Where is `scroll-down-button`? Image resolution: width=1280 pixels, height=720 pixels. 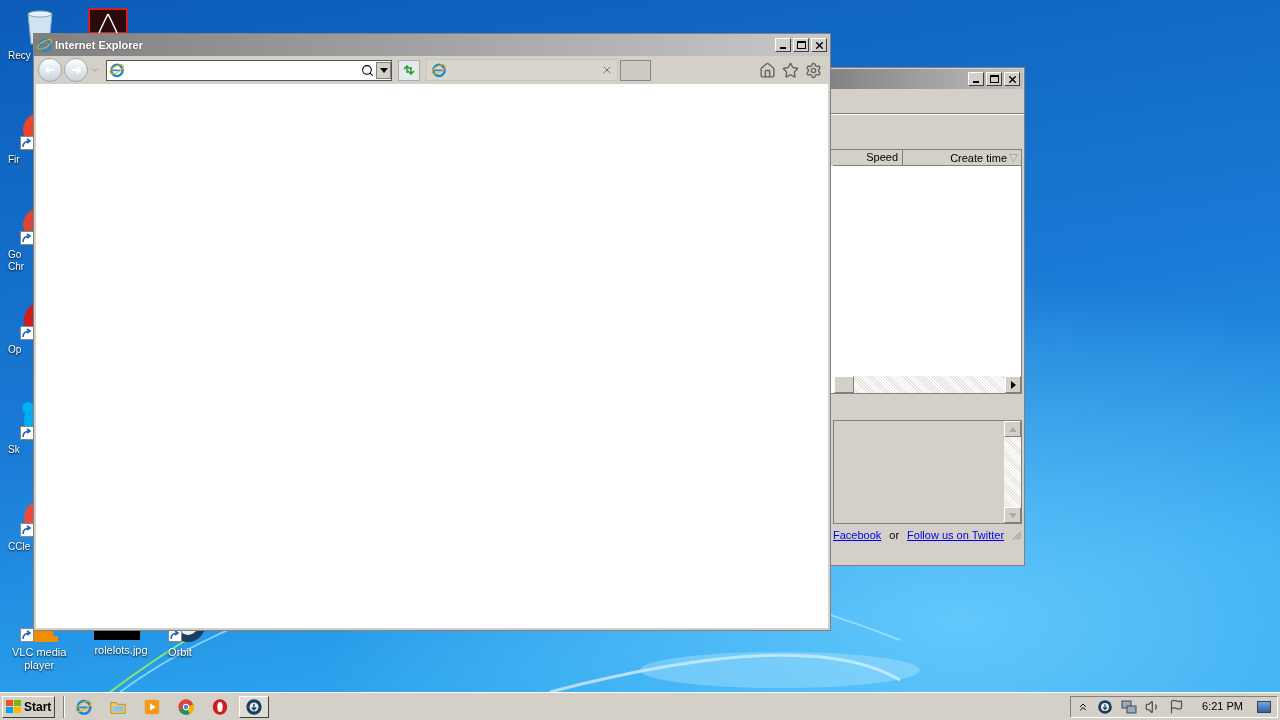 scroll-down-button is located at coordinates (1012, 515).